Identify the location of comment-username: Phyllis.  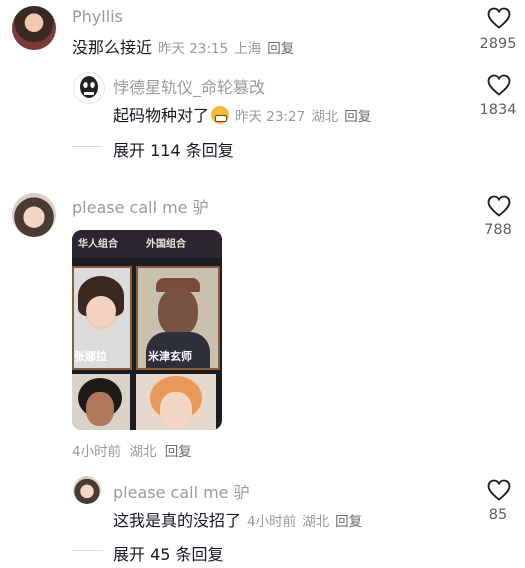
(97, 16).